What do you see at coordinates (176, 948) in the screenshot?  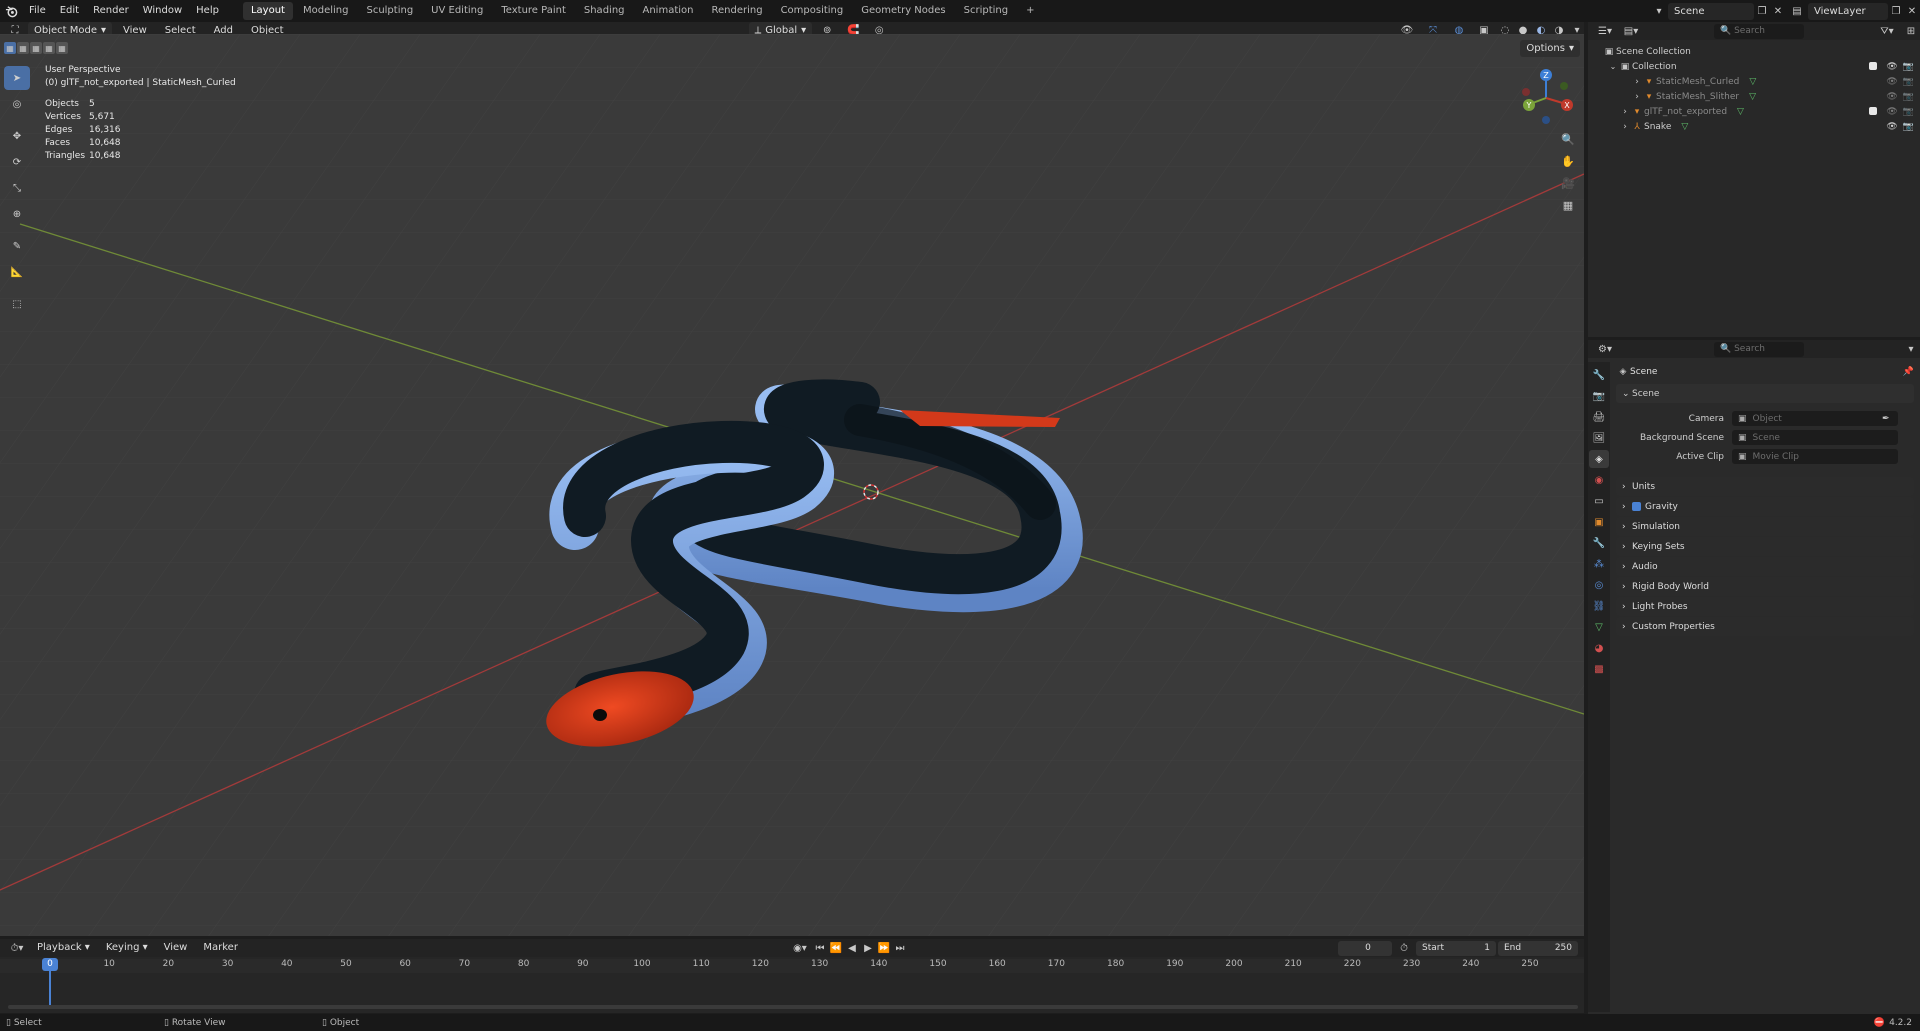 I see `timeline-view-menu: View` at bounding box center [176, 948].